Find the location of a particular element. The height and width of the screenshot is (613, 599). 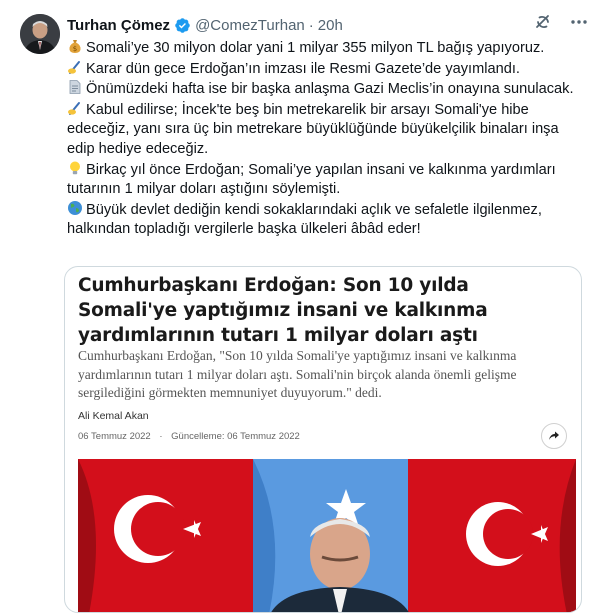

tweet-header: Turhan Çömez @ComezTurhan · 20h is located at coordinates (328, 25).